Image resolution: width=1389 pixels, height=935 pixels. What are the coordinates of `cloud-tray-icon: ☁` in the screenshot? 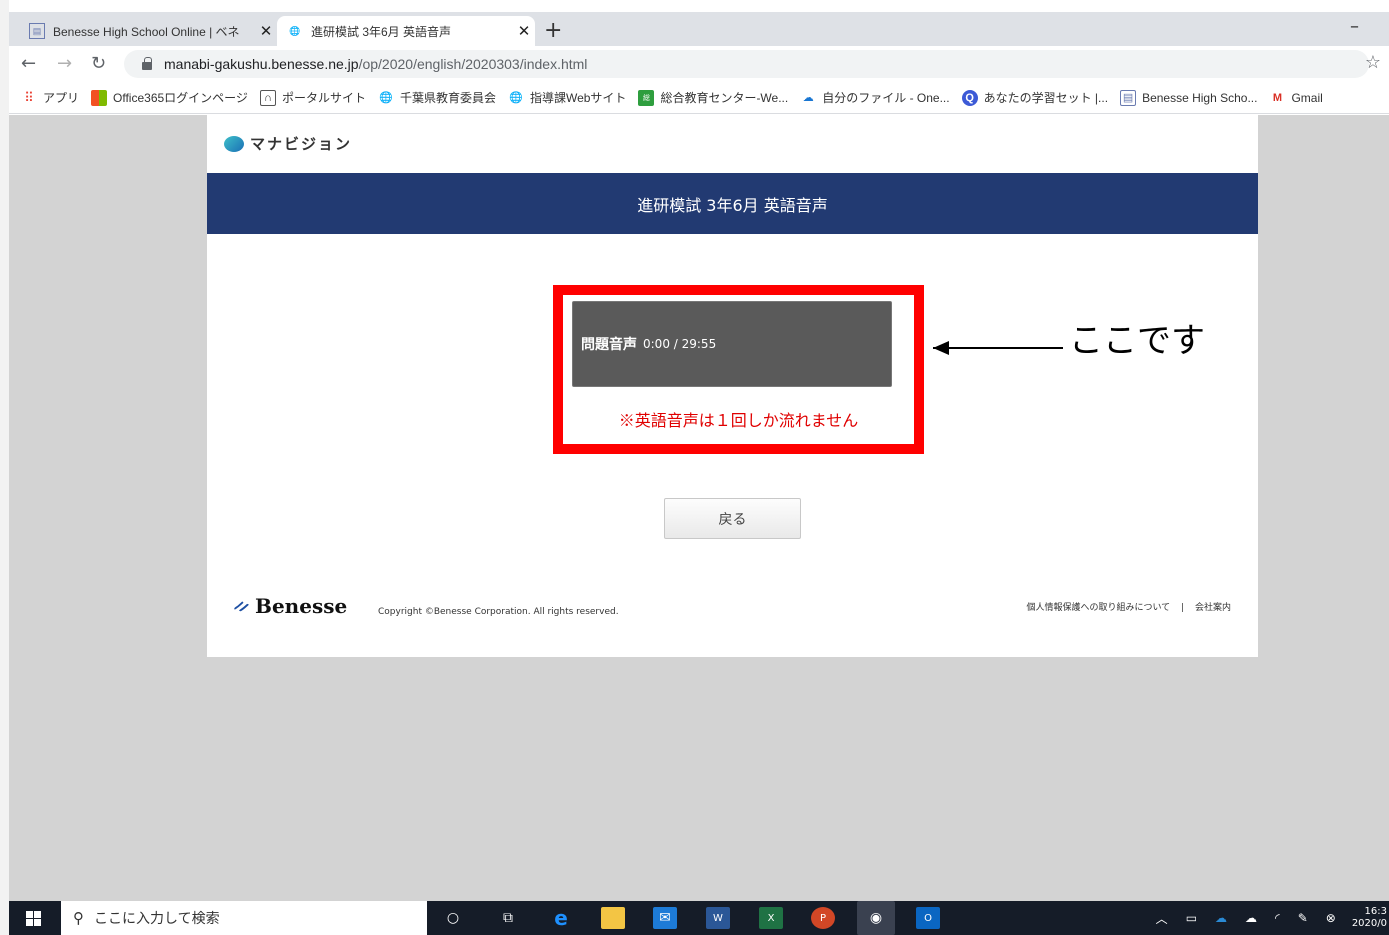 It's located at (1251, 918).